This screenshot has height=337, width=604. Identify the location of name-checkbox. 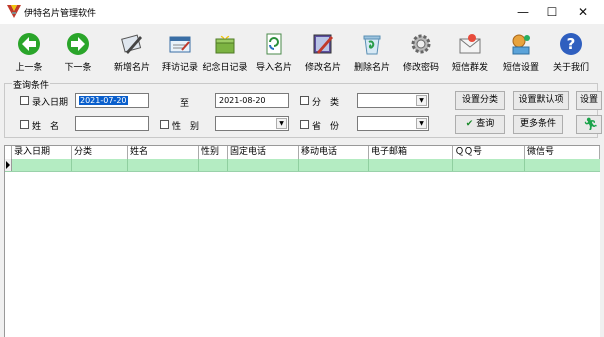
(24, 124).